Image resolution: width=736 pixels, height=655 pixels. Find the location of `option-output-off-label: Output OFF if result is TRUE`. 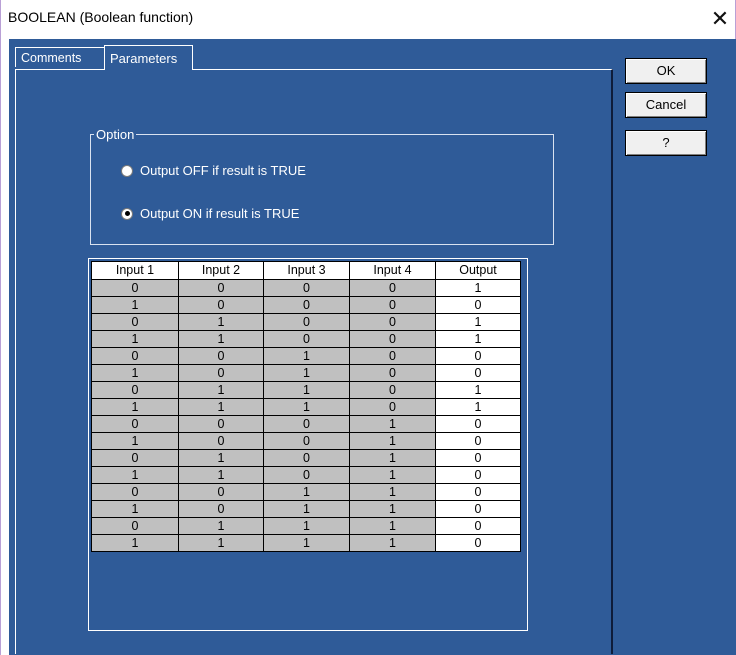

option-output-off-label: Output OFF if result is TRUE is located at coordinates (223, 170).